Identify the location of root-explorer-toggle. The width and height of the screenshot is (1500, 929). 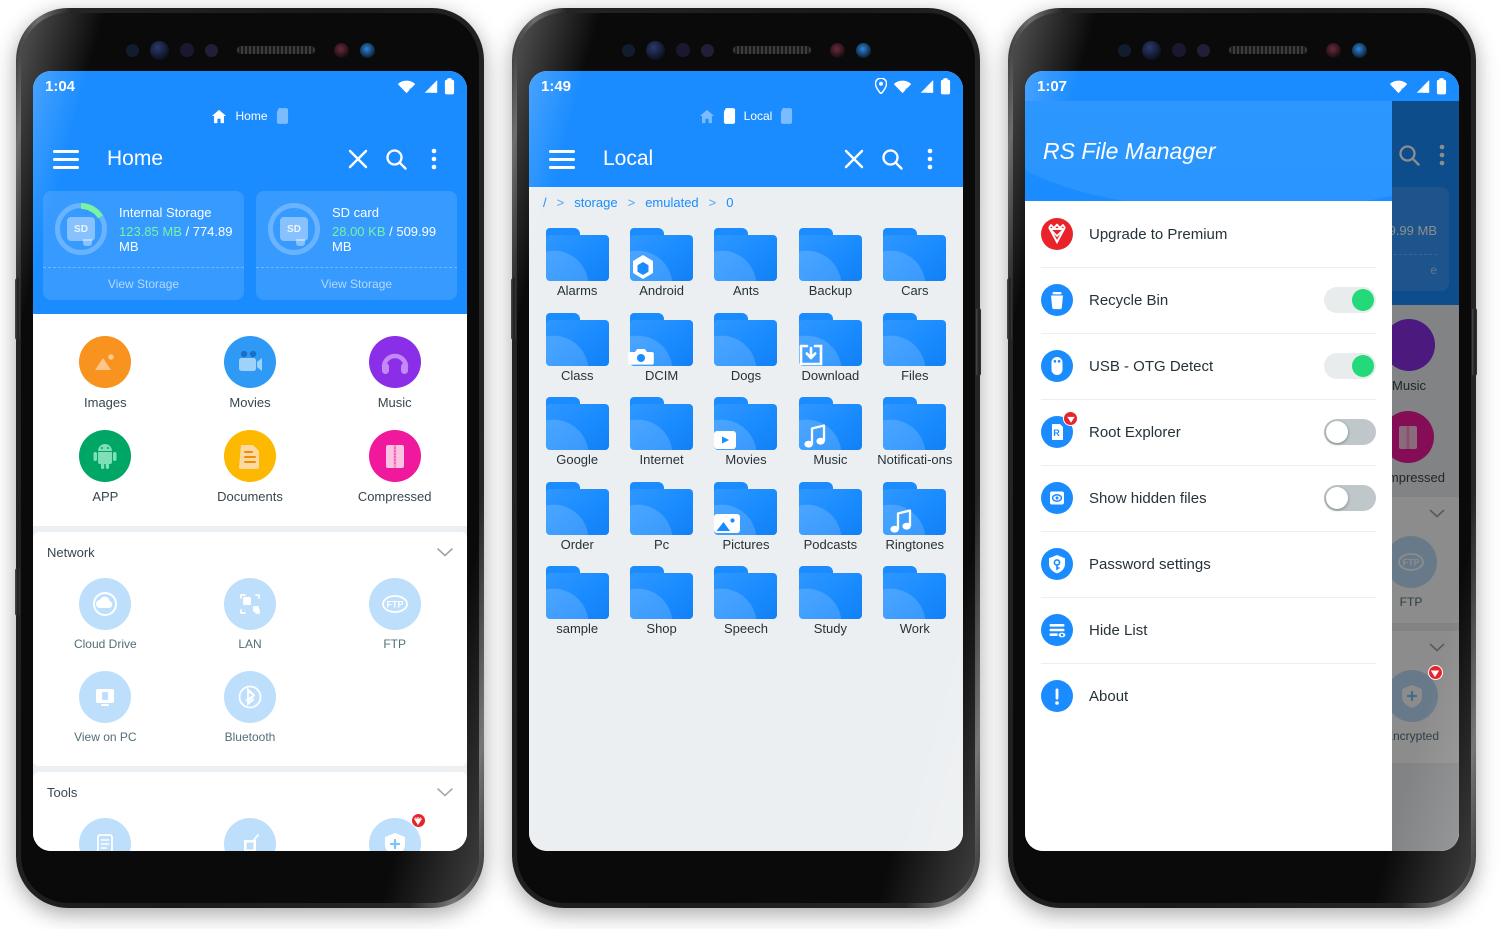
(1349, 432).